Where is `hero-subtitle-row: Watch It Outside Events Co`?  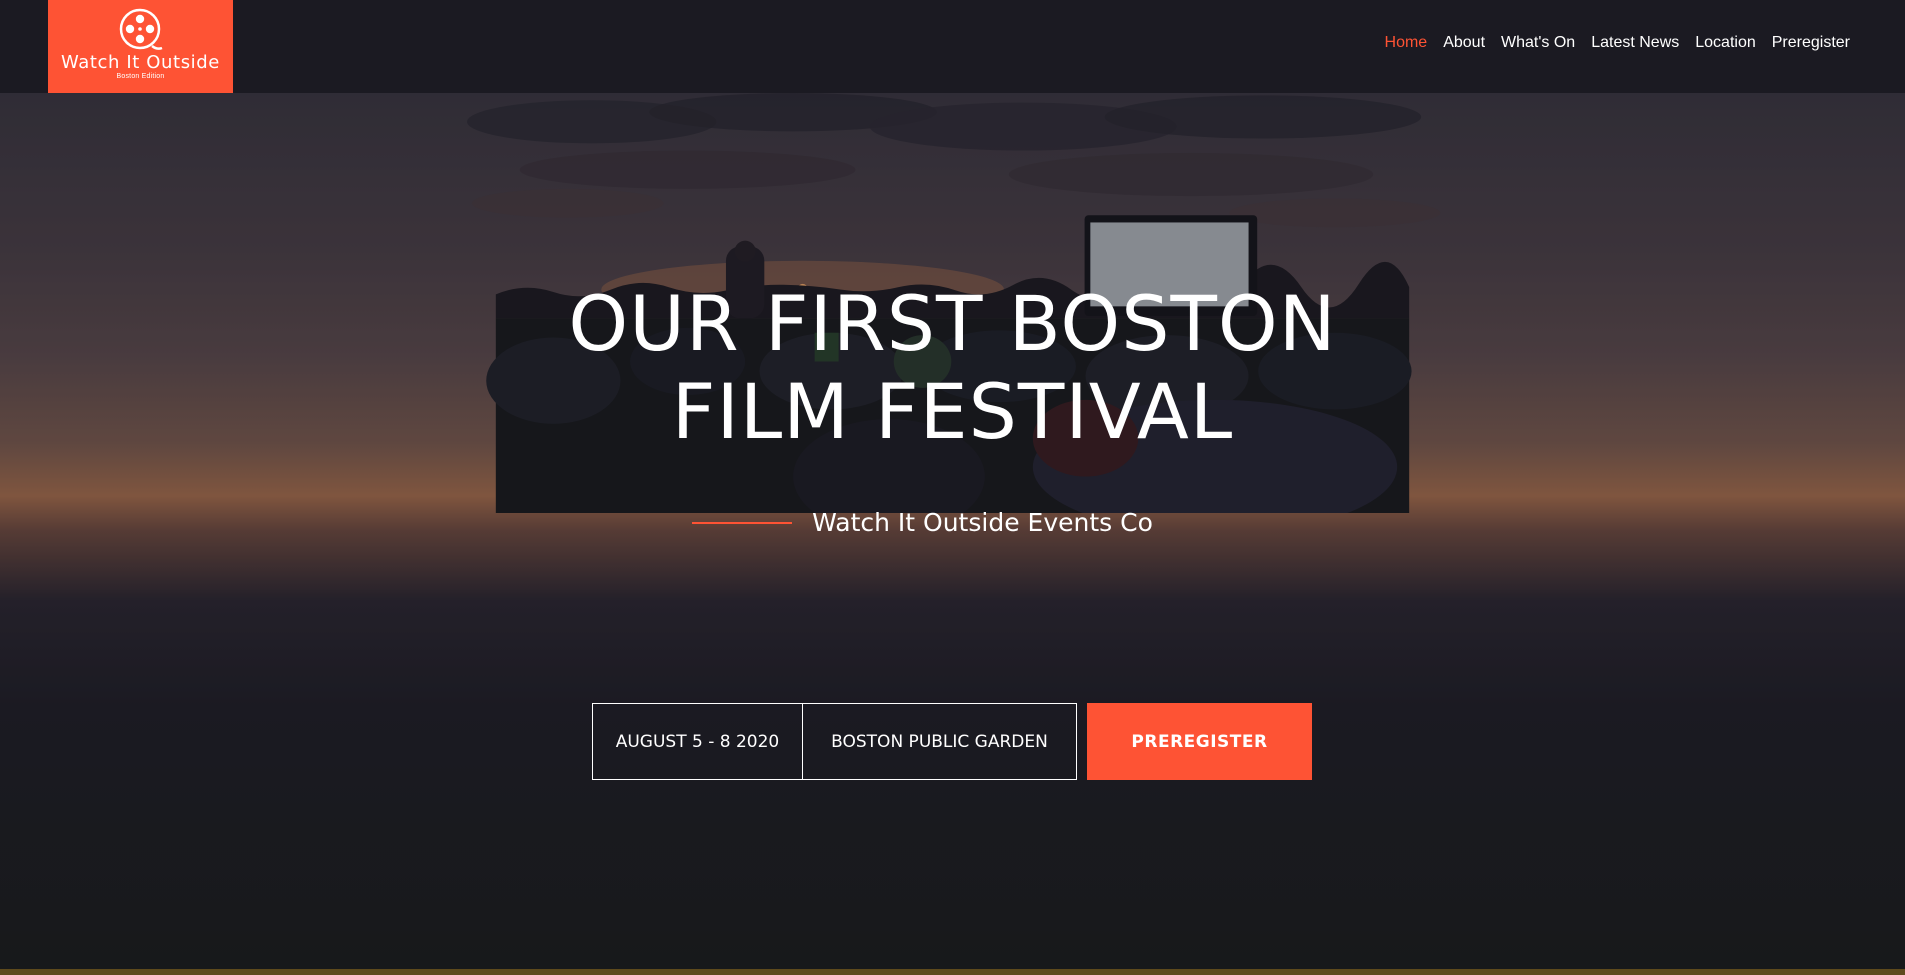
hero-subtitle-row: Watch It Outside Events Co is located at coordinates (952, 522).